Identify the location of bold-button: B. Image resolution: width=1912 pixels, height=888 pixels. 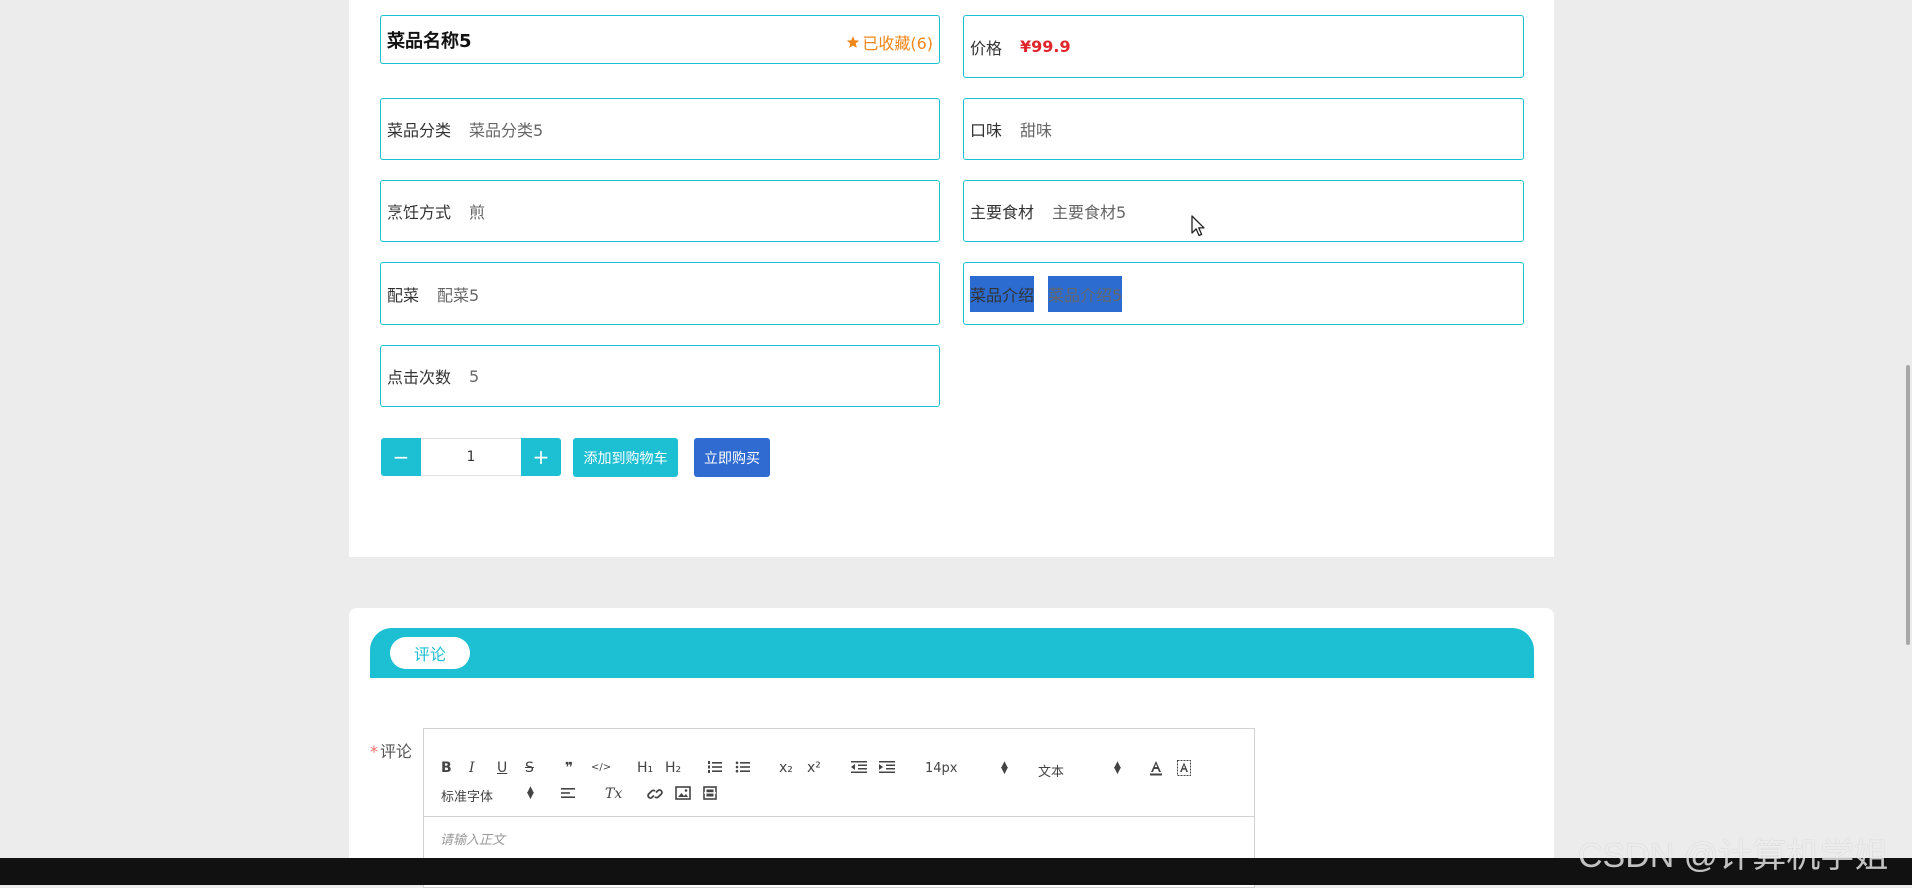
(446, 768).